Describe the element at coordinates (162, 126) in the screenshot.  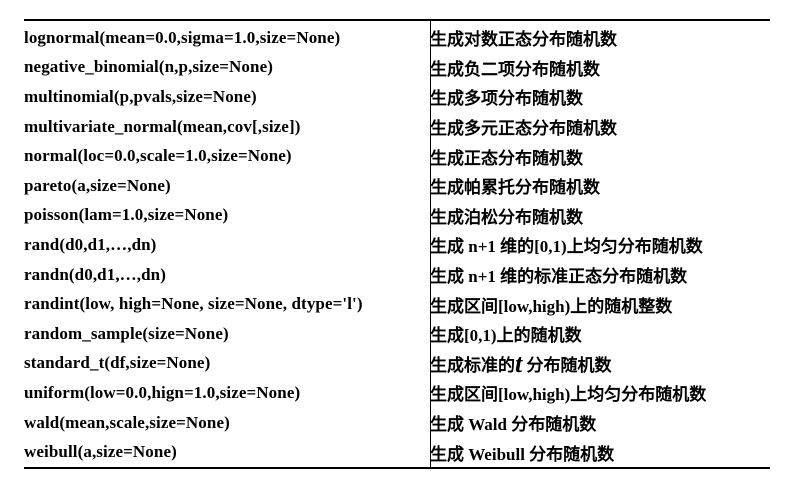
I see `function-signature: multivariate_normal(mean,cov[,size])` at that location.